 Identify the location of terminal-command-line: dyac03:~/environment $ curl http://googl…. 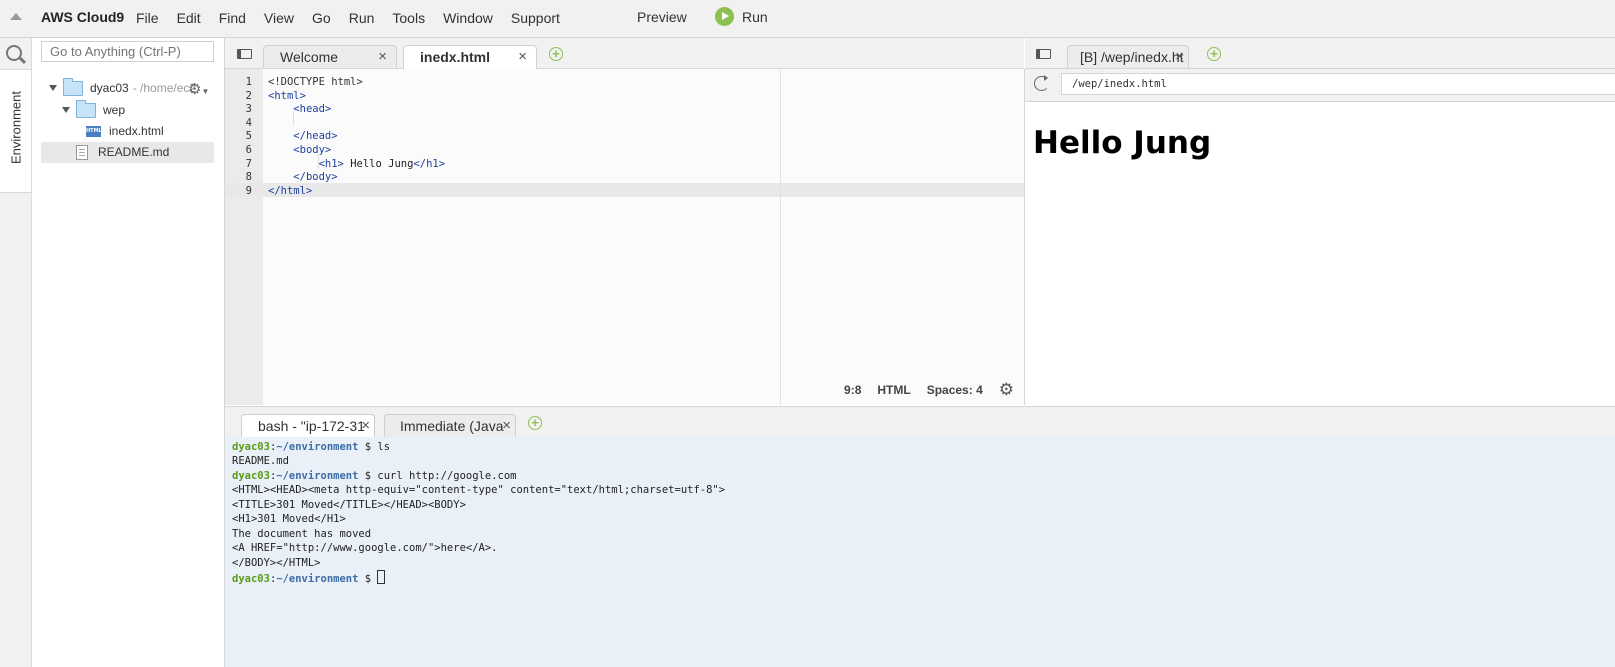
(374, 475).